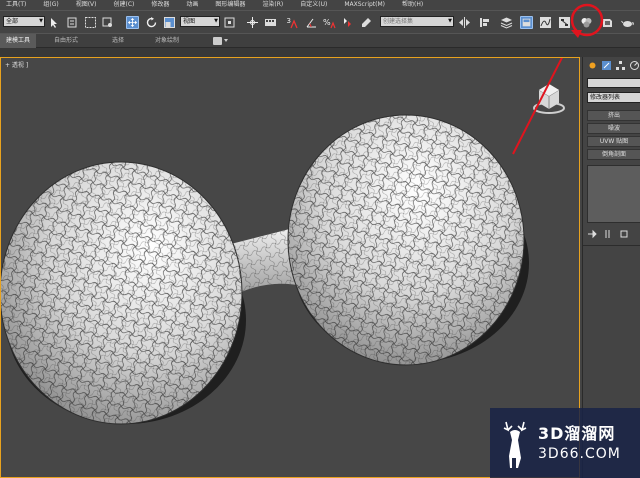 The height and width of the screenshot is (478, 640). I want to click on uvw-map-modifier-button: UVW 贴图, so click(613, 141).